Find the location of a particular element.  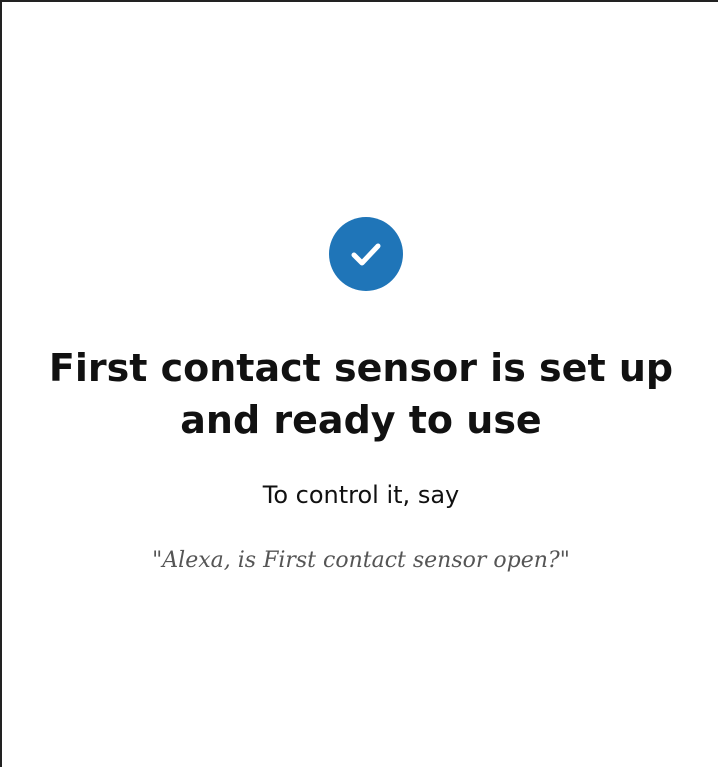

checkmark-icon is located at coordinates (366, 254).